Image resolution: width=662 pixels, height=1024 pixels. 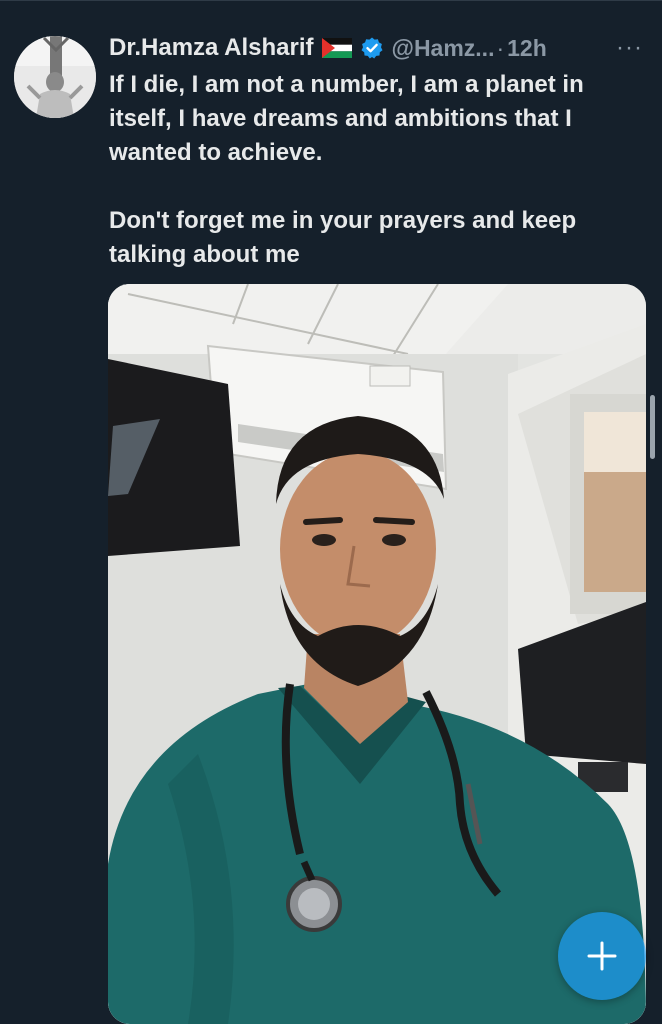 I want to click on more-options-icon: ···, so click(x=629, y=48).